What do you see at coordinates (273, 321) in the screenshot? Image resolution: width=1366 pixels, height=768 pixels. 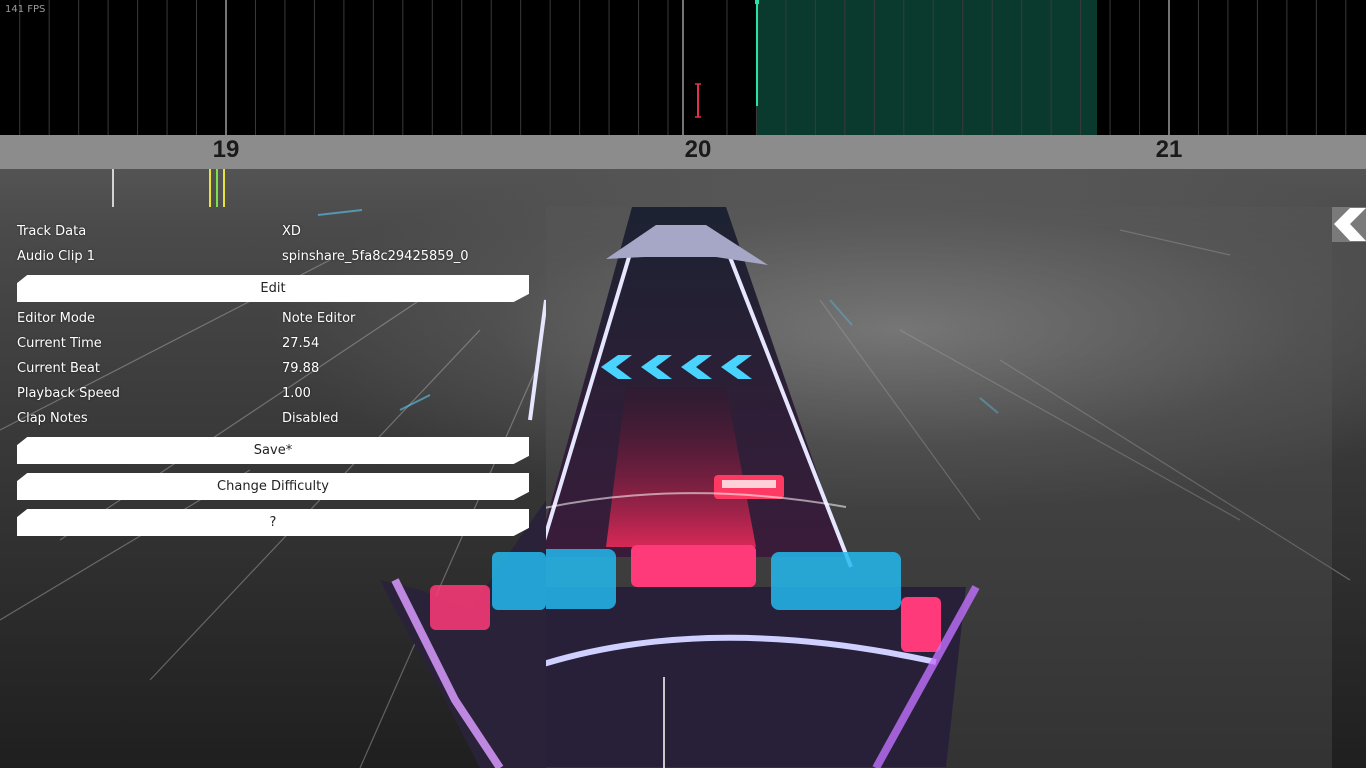 I see `editor-mode-row: Editor Mode Note Editor` at bounding box center [273, 321].